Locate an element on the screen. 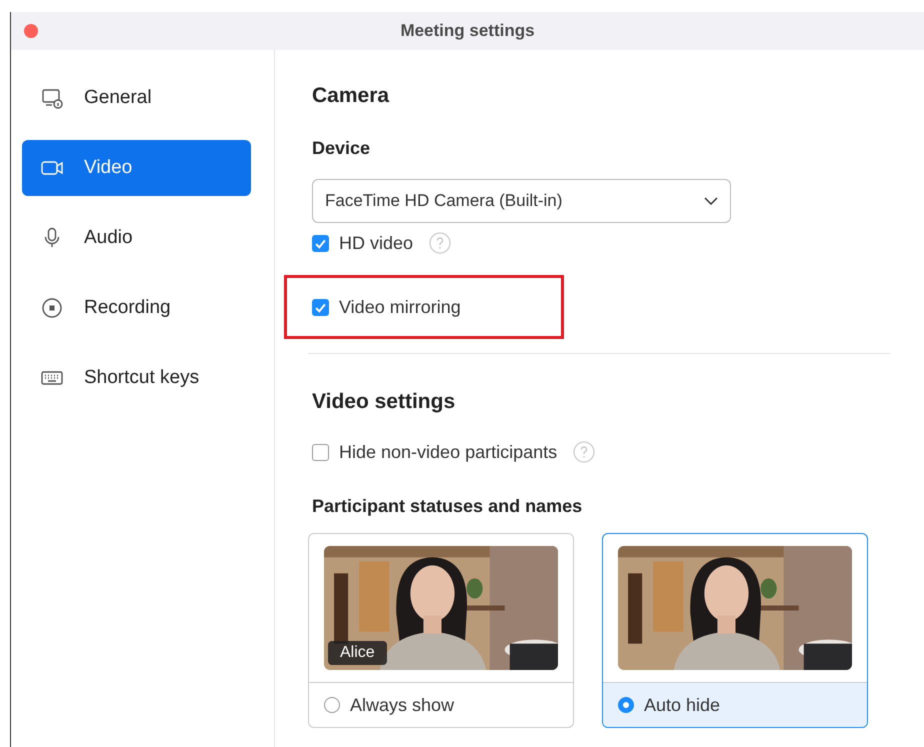  sidebar-item: Video is located at coordinates (136, 168).